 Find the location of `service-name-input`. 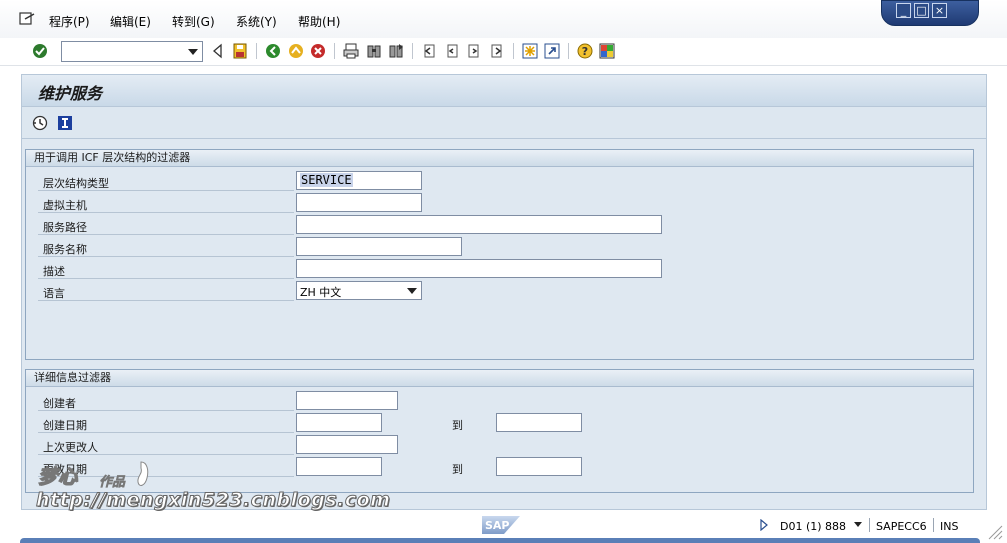

service-name-input is located at coordinates (379, 246).